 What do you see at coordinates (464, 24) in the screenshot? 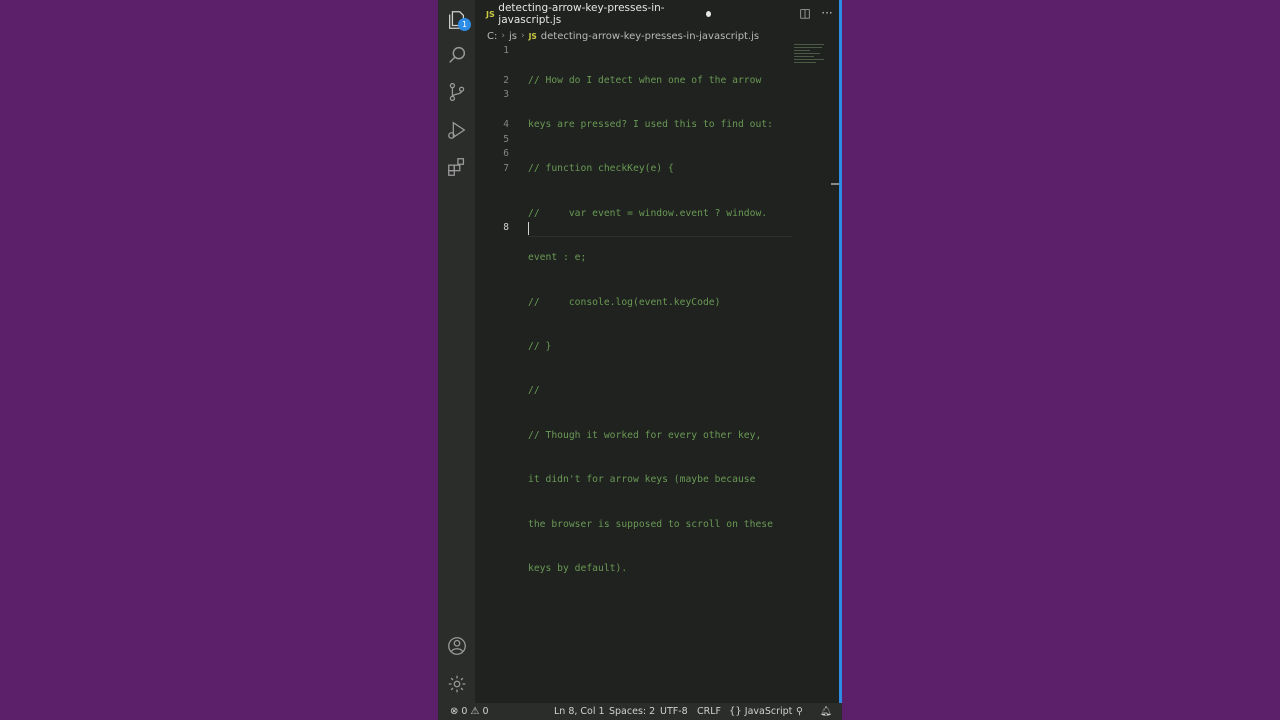
I see `explorer-badge: 1` at bounding box center [464, 24].